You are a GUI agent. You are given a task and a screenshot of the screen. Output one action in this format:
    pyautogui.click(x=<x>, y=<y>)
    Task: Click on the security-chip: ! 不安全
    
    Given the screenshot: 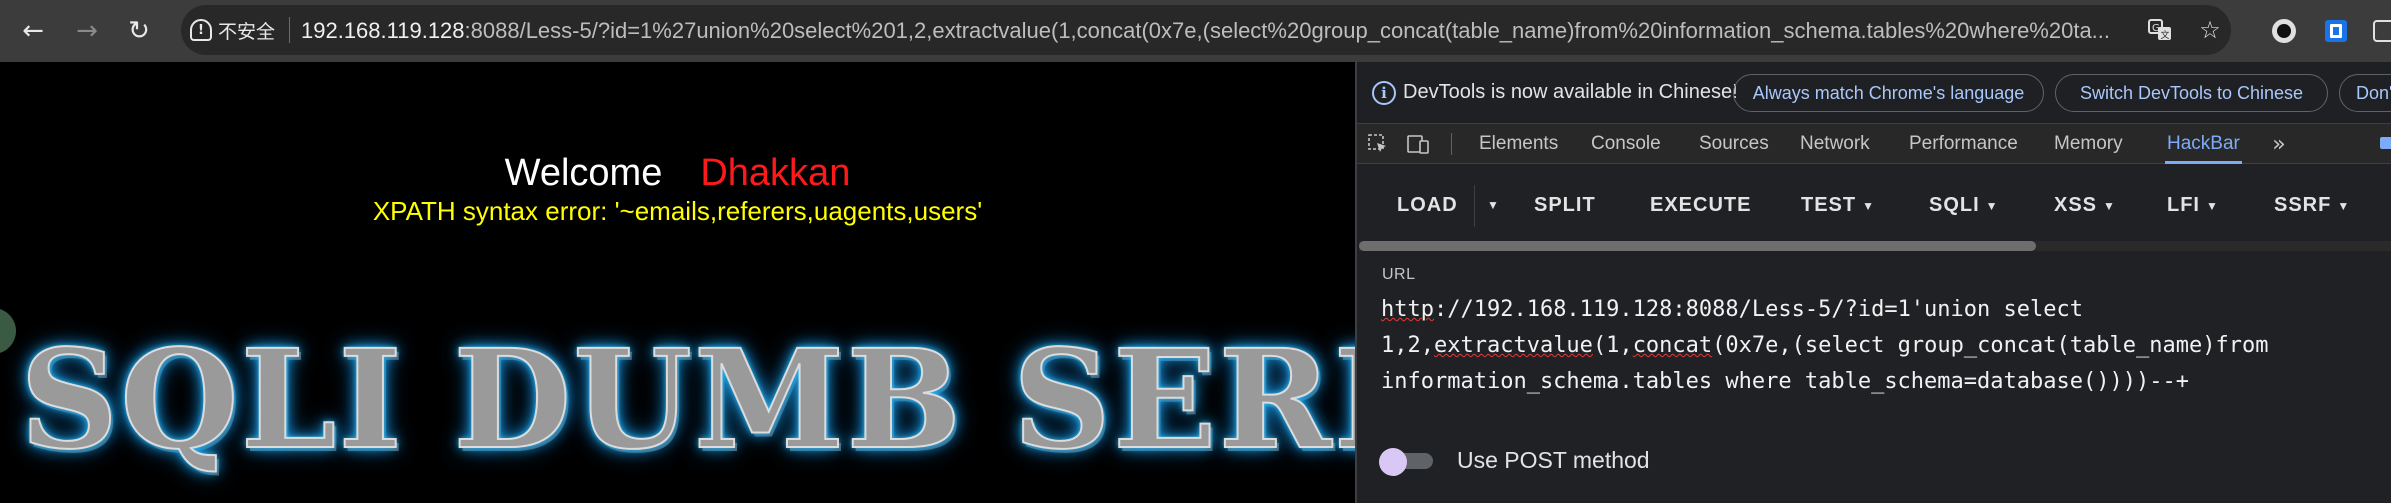 What is the action you would take?
    pyautogui.click(x=232, y=30)
    